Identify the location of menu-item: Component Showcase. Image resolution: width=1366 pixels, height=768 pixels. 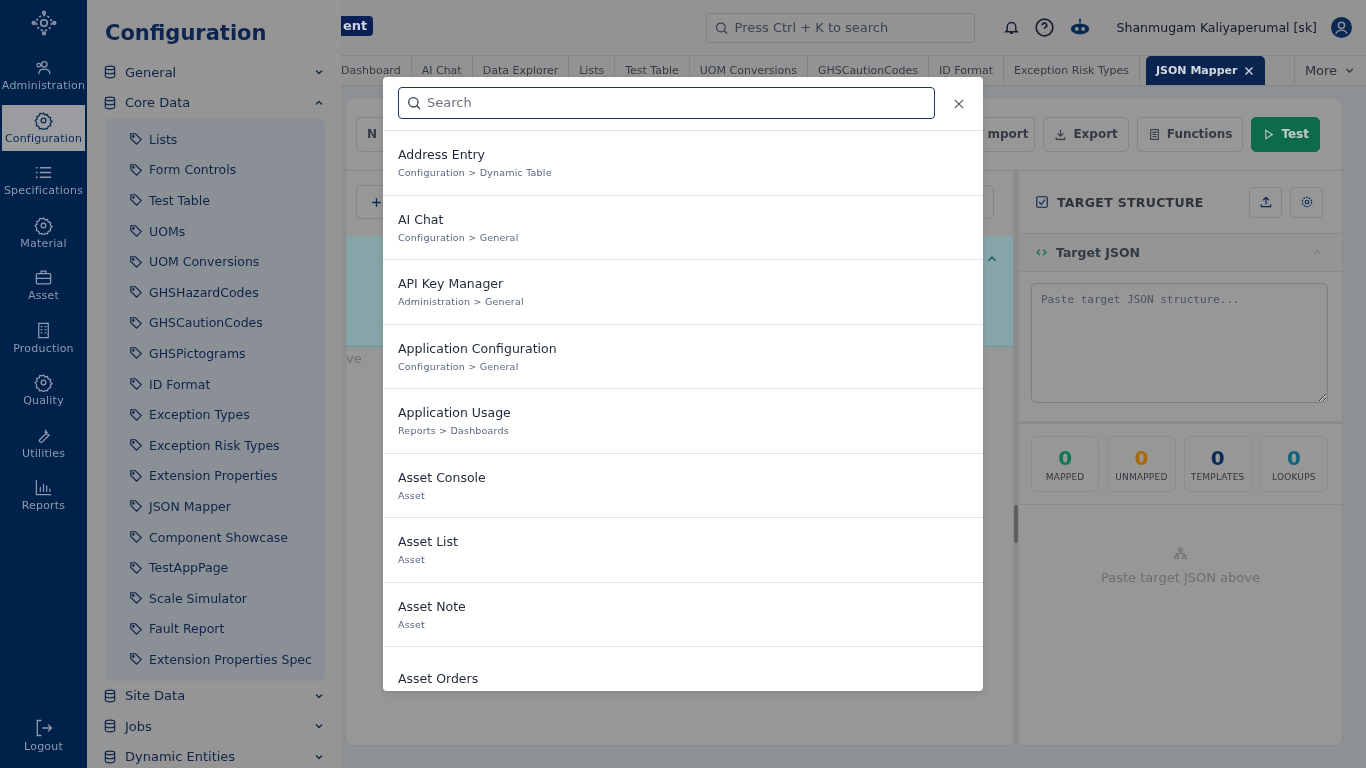
(227, 537).